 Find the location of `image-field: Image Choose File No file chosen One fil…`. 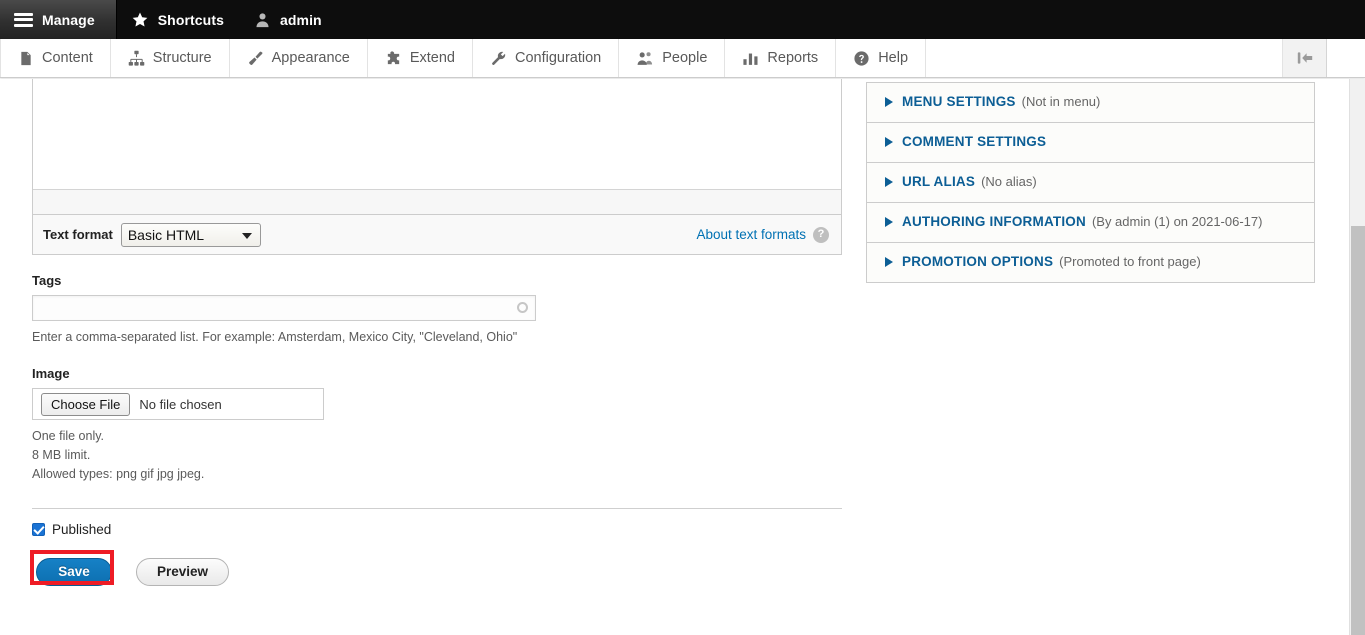

image-field: Image Choose File No file chosen One fil… is located at coordinates (437, 425).